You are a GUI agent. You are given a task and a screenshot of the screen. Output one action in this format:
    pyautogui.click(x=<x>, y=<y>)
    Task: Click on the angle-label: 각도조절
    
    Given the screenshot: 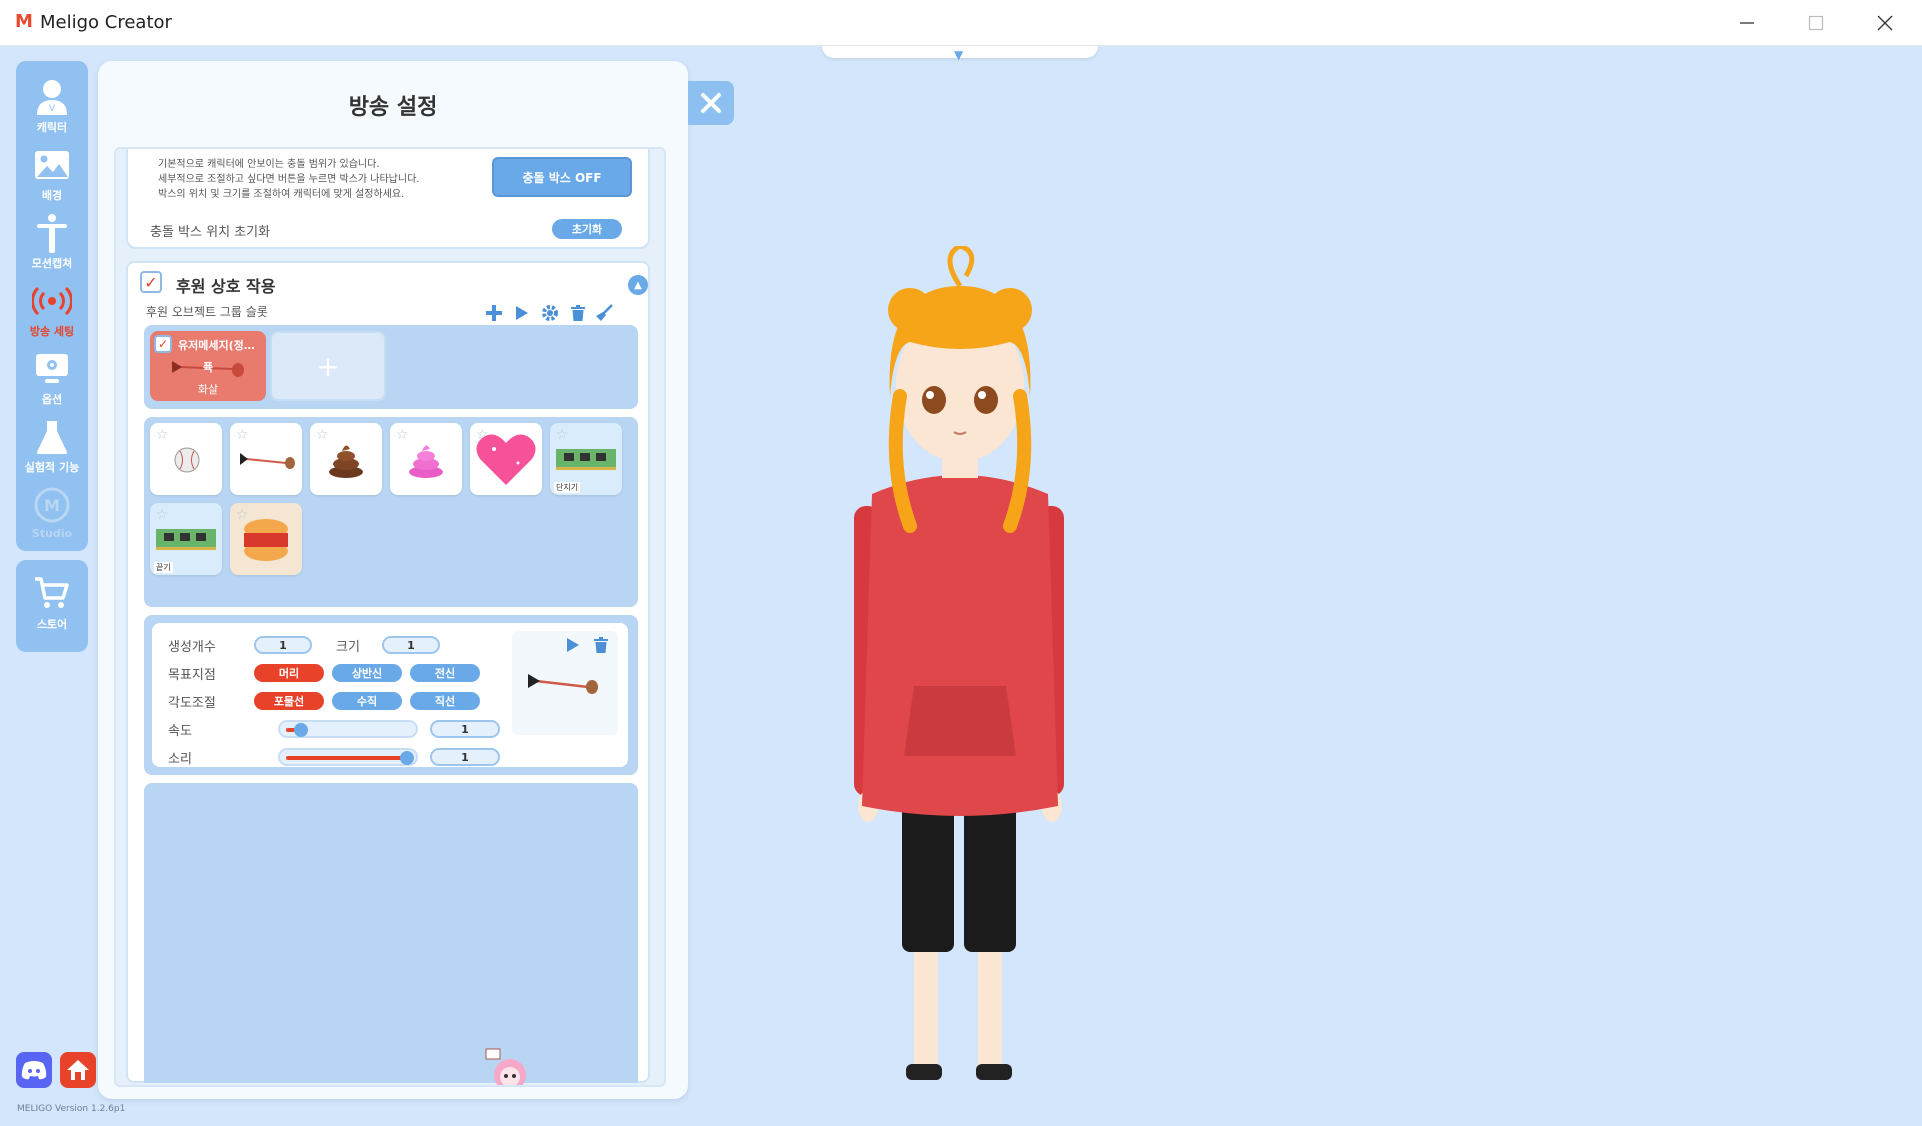 What is the action you would take?
    pyautogui.click(x=192, y=703)
    